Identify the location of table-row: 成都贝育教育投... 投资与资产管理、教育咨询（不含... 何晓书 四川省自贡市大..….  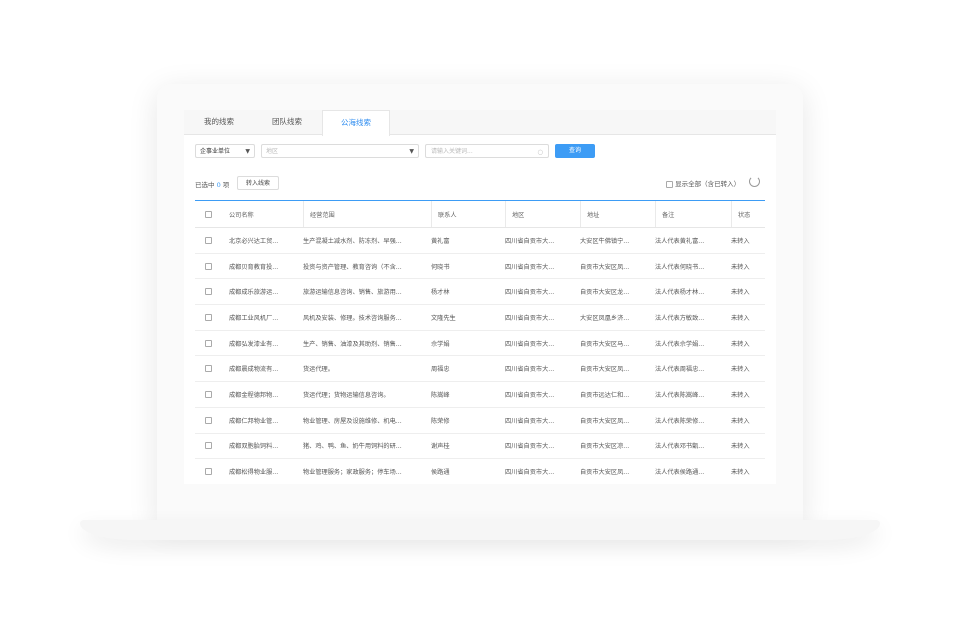
(480, 267).